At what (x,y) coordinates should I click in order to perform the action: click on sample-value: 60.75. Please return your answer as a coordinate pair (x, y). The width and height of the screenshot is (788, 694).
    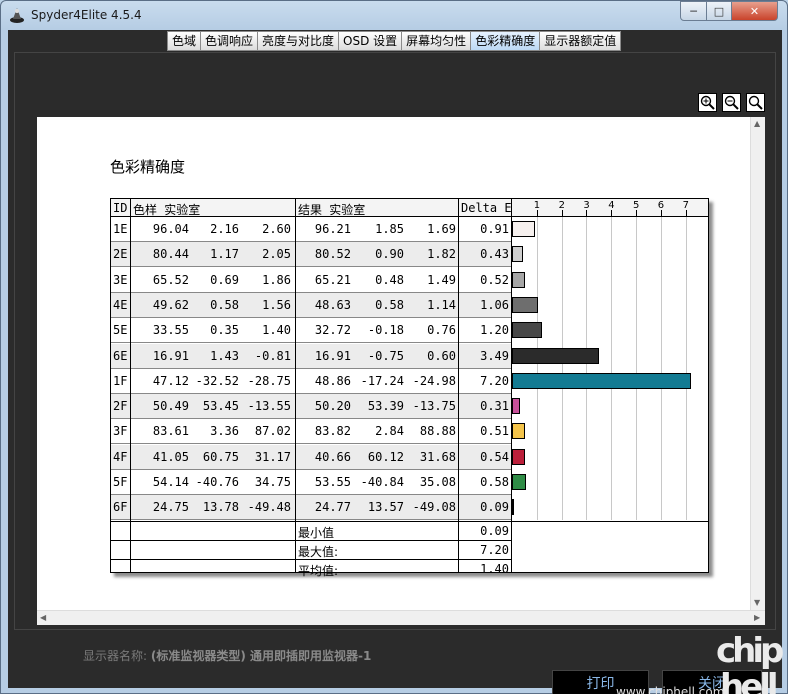
    Looking at the image, I should click on (220, 456).